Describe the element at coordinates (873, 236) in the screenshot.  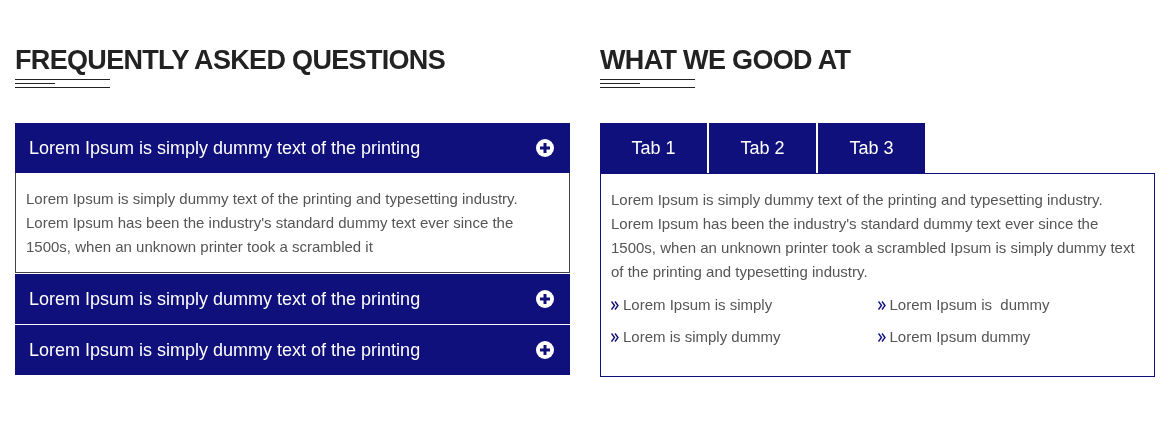
I see `panel-text: Lorem Ipsum is simply dummy text of the printing and typesetting industry. Lorem Ipsum has been the industry's standard dummy text ever since the 1500s, when an unknown printer took a scrambled Ipsum is simply dummy text of the printing and typesetting industry.` at that location.